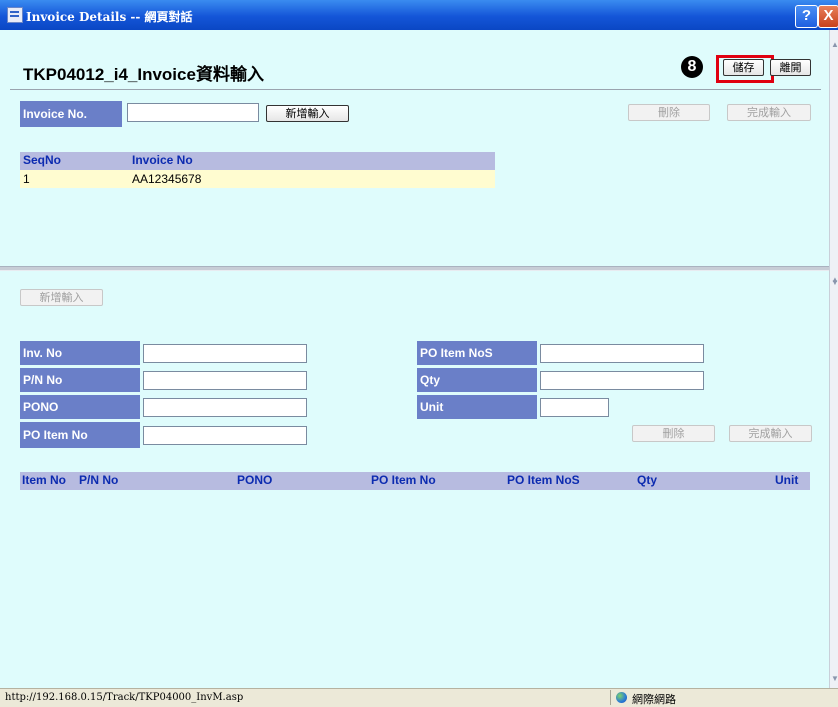 The image size is (838, 707). Describe the element at coordinates (71, 114) in the screenshot. I see `invoice-no-label: Invoice No.` at that location.